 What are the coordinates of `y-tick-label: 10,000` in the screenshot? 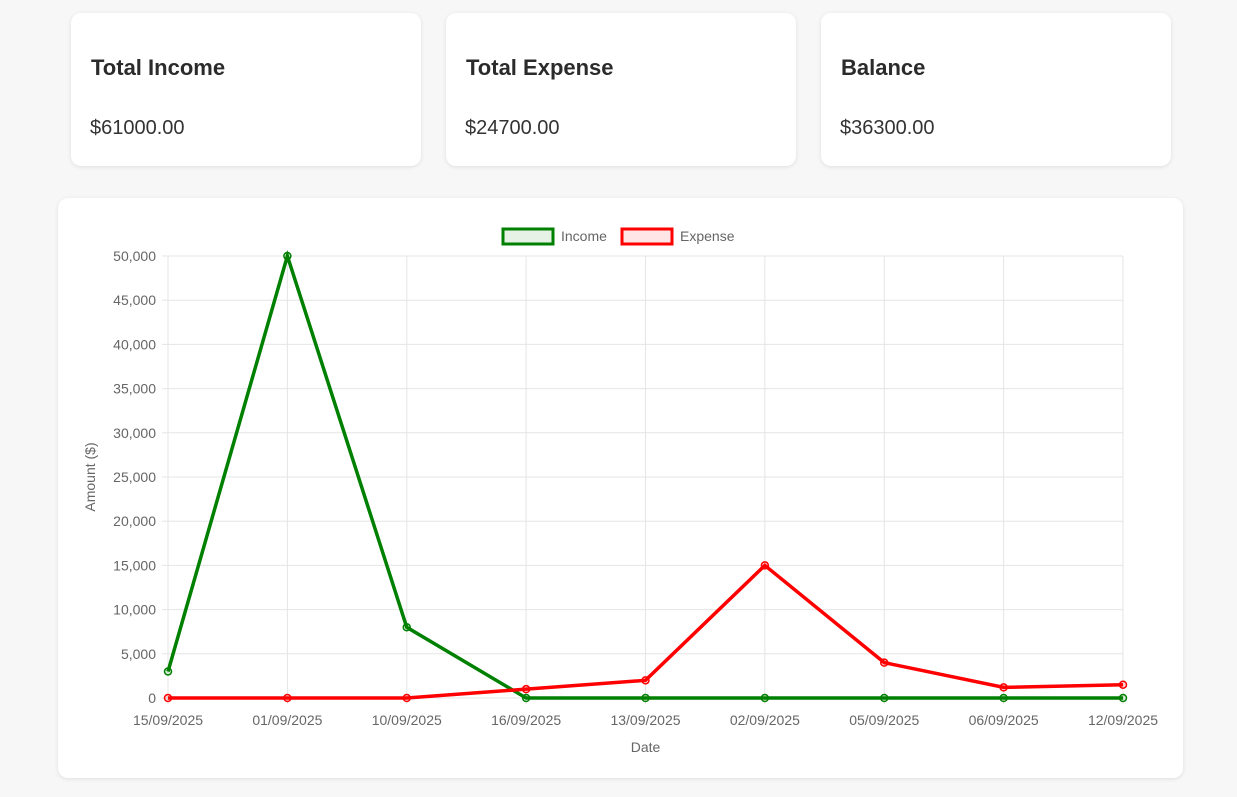 It's located at (134, 610).